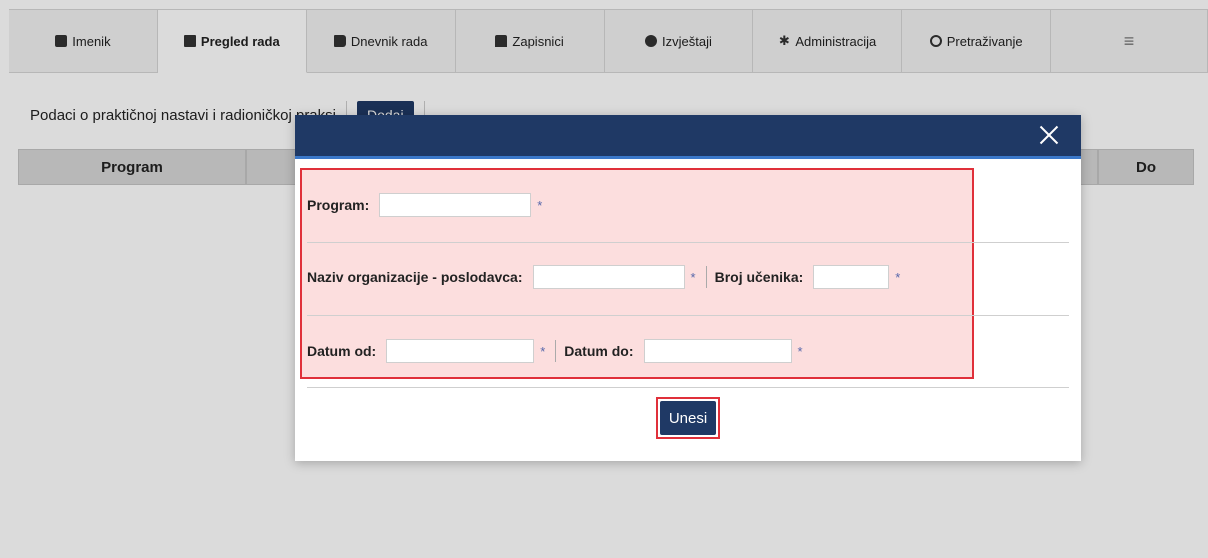 This screenshot has height=558, width=1208. Describe the element at coordinates (717, 351) in the screenshot. I see `date-to-input` at that location.